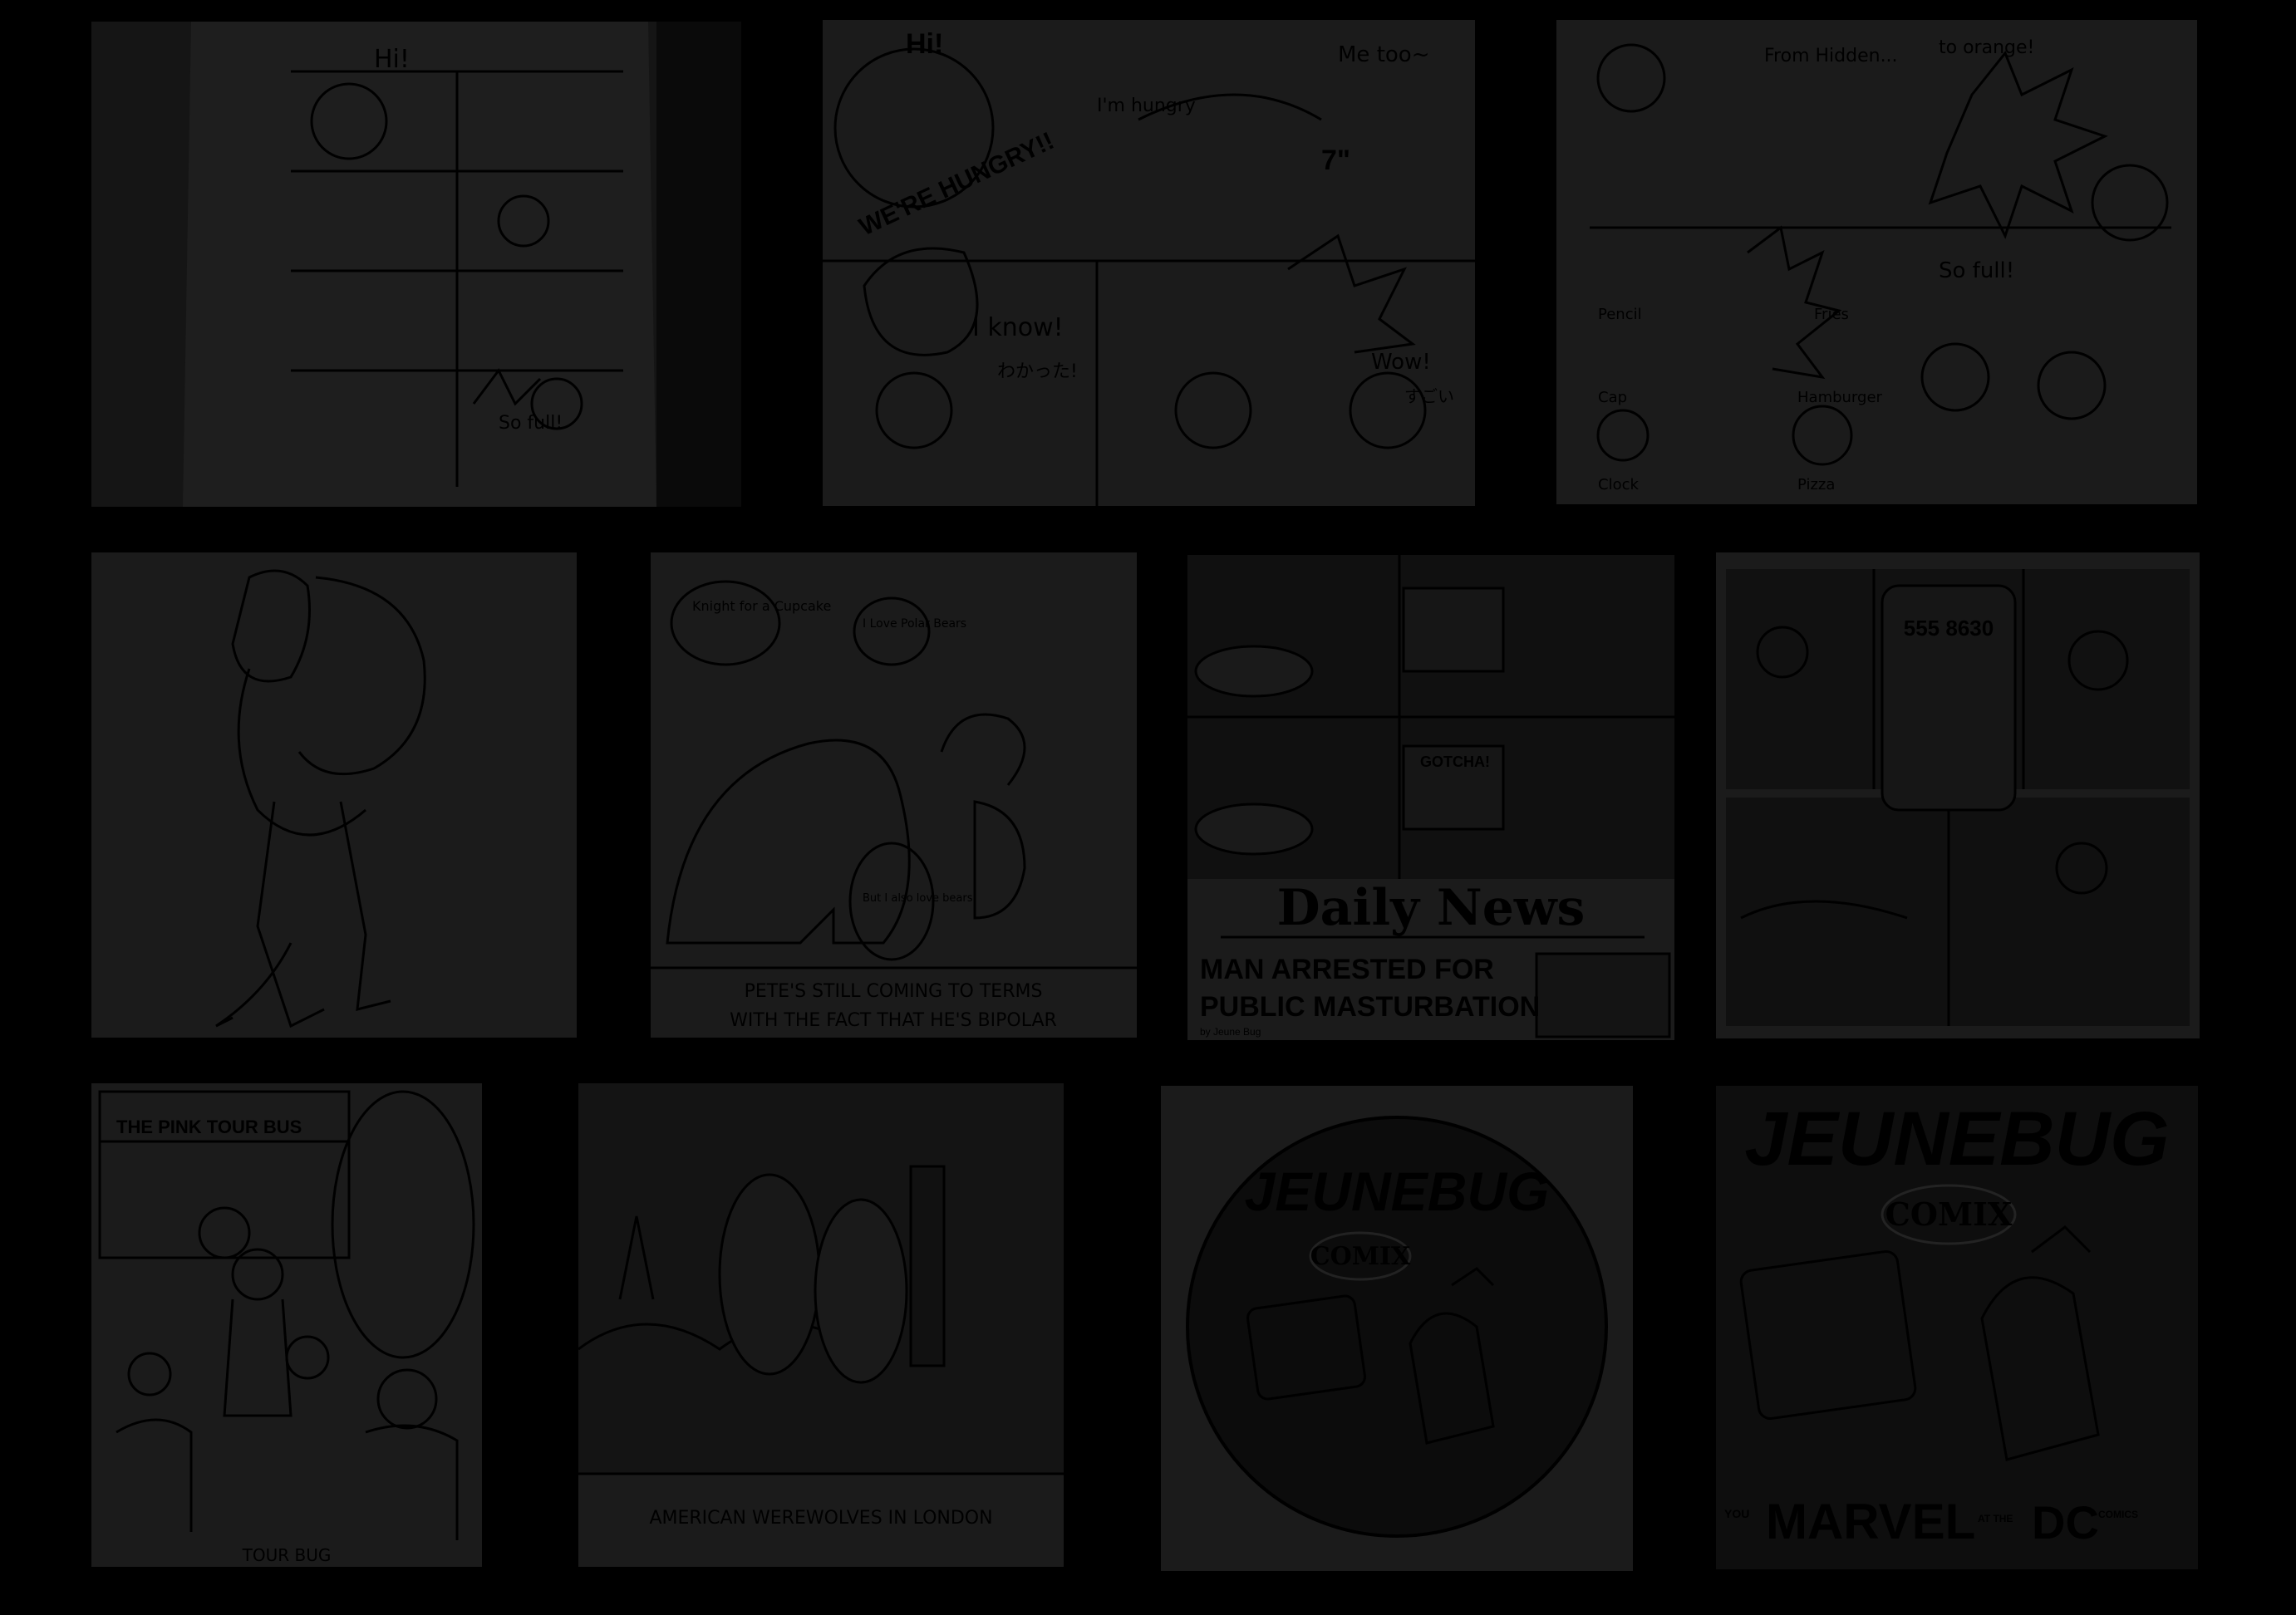 The image size is (2296, 1615). I want to click on tile-text: I know!, so click(1018, 327).